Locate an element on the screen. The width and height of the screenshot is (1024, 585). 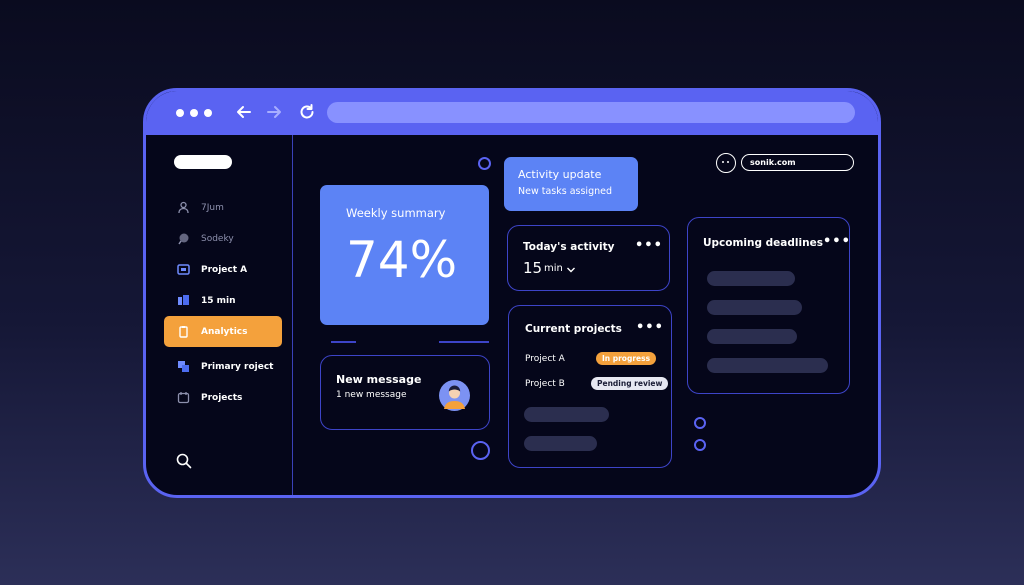
sidebar-item-analytics: Analytics is located at coordinates (223, 331).